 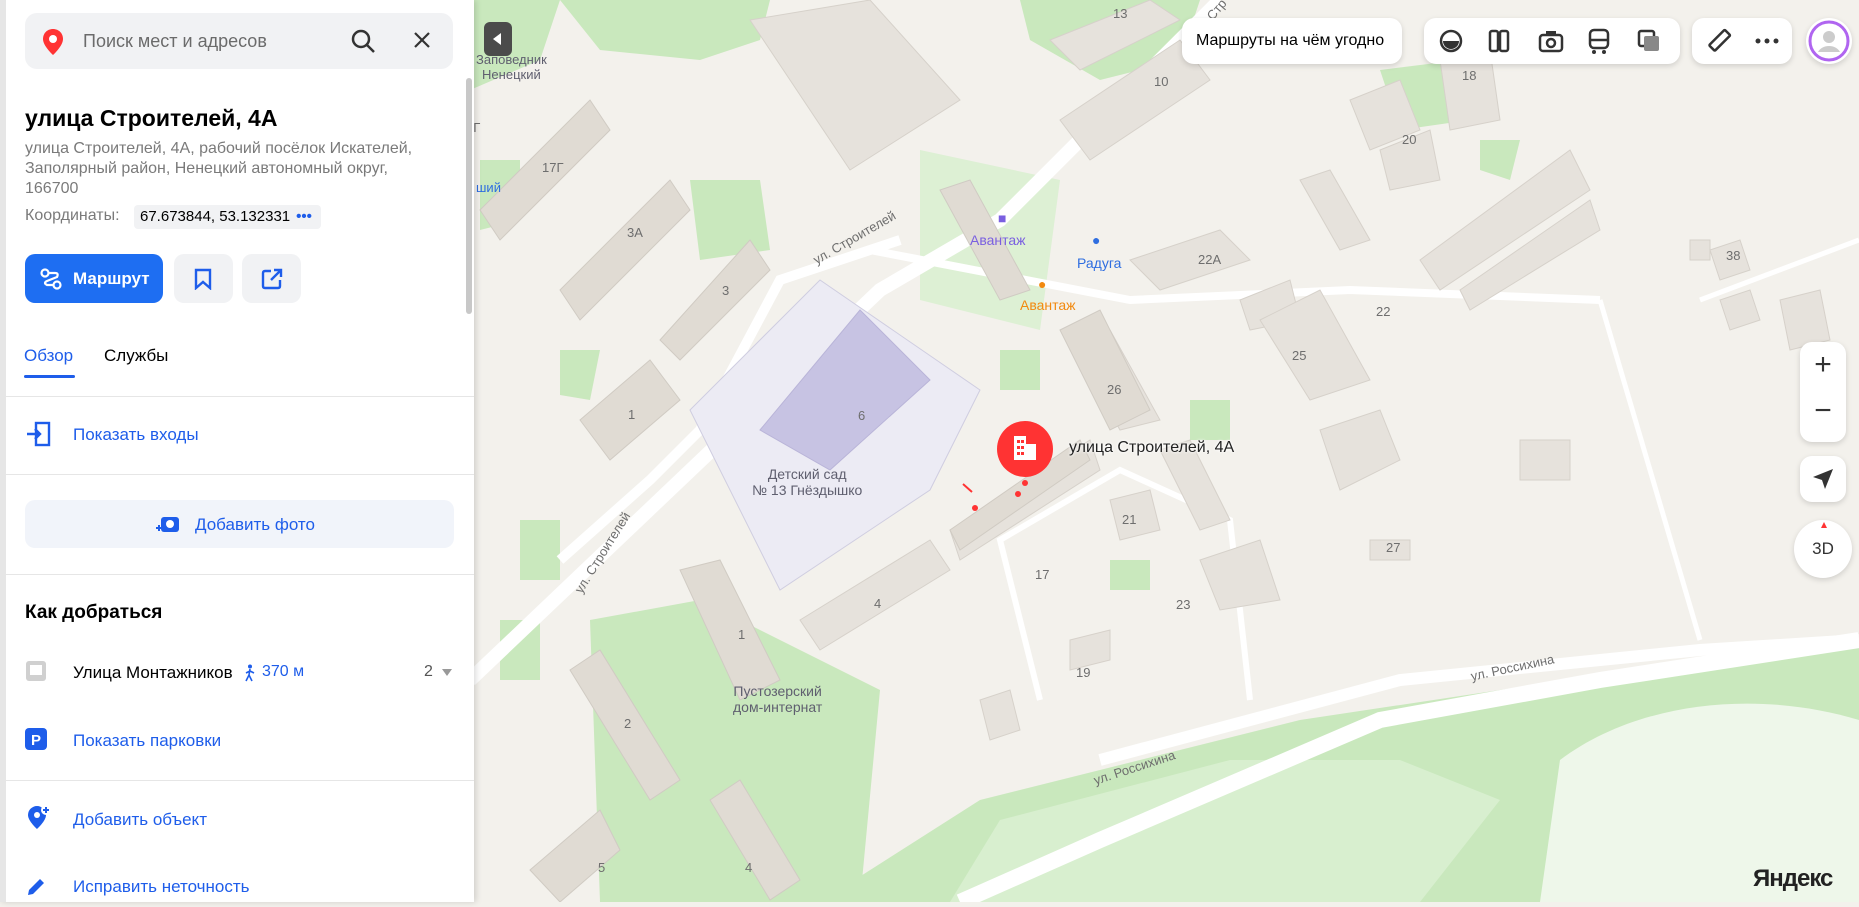 I want to click on bookmark-button, so click(x=203, y=278).